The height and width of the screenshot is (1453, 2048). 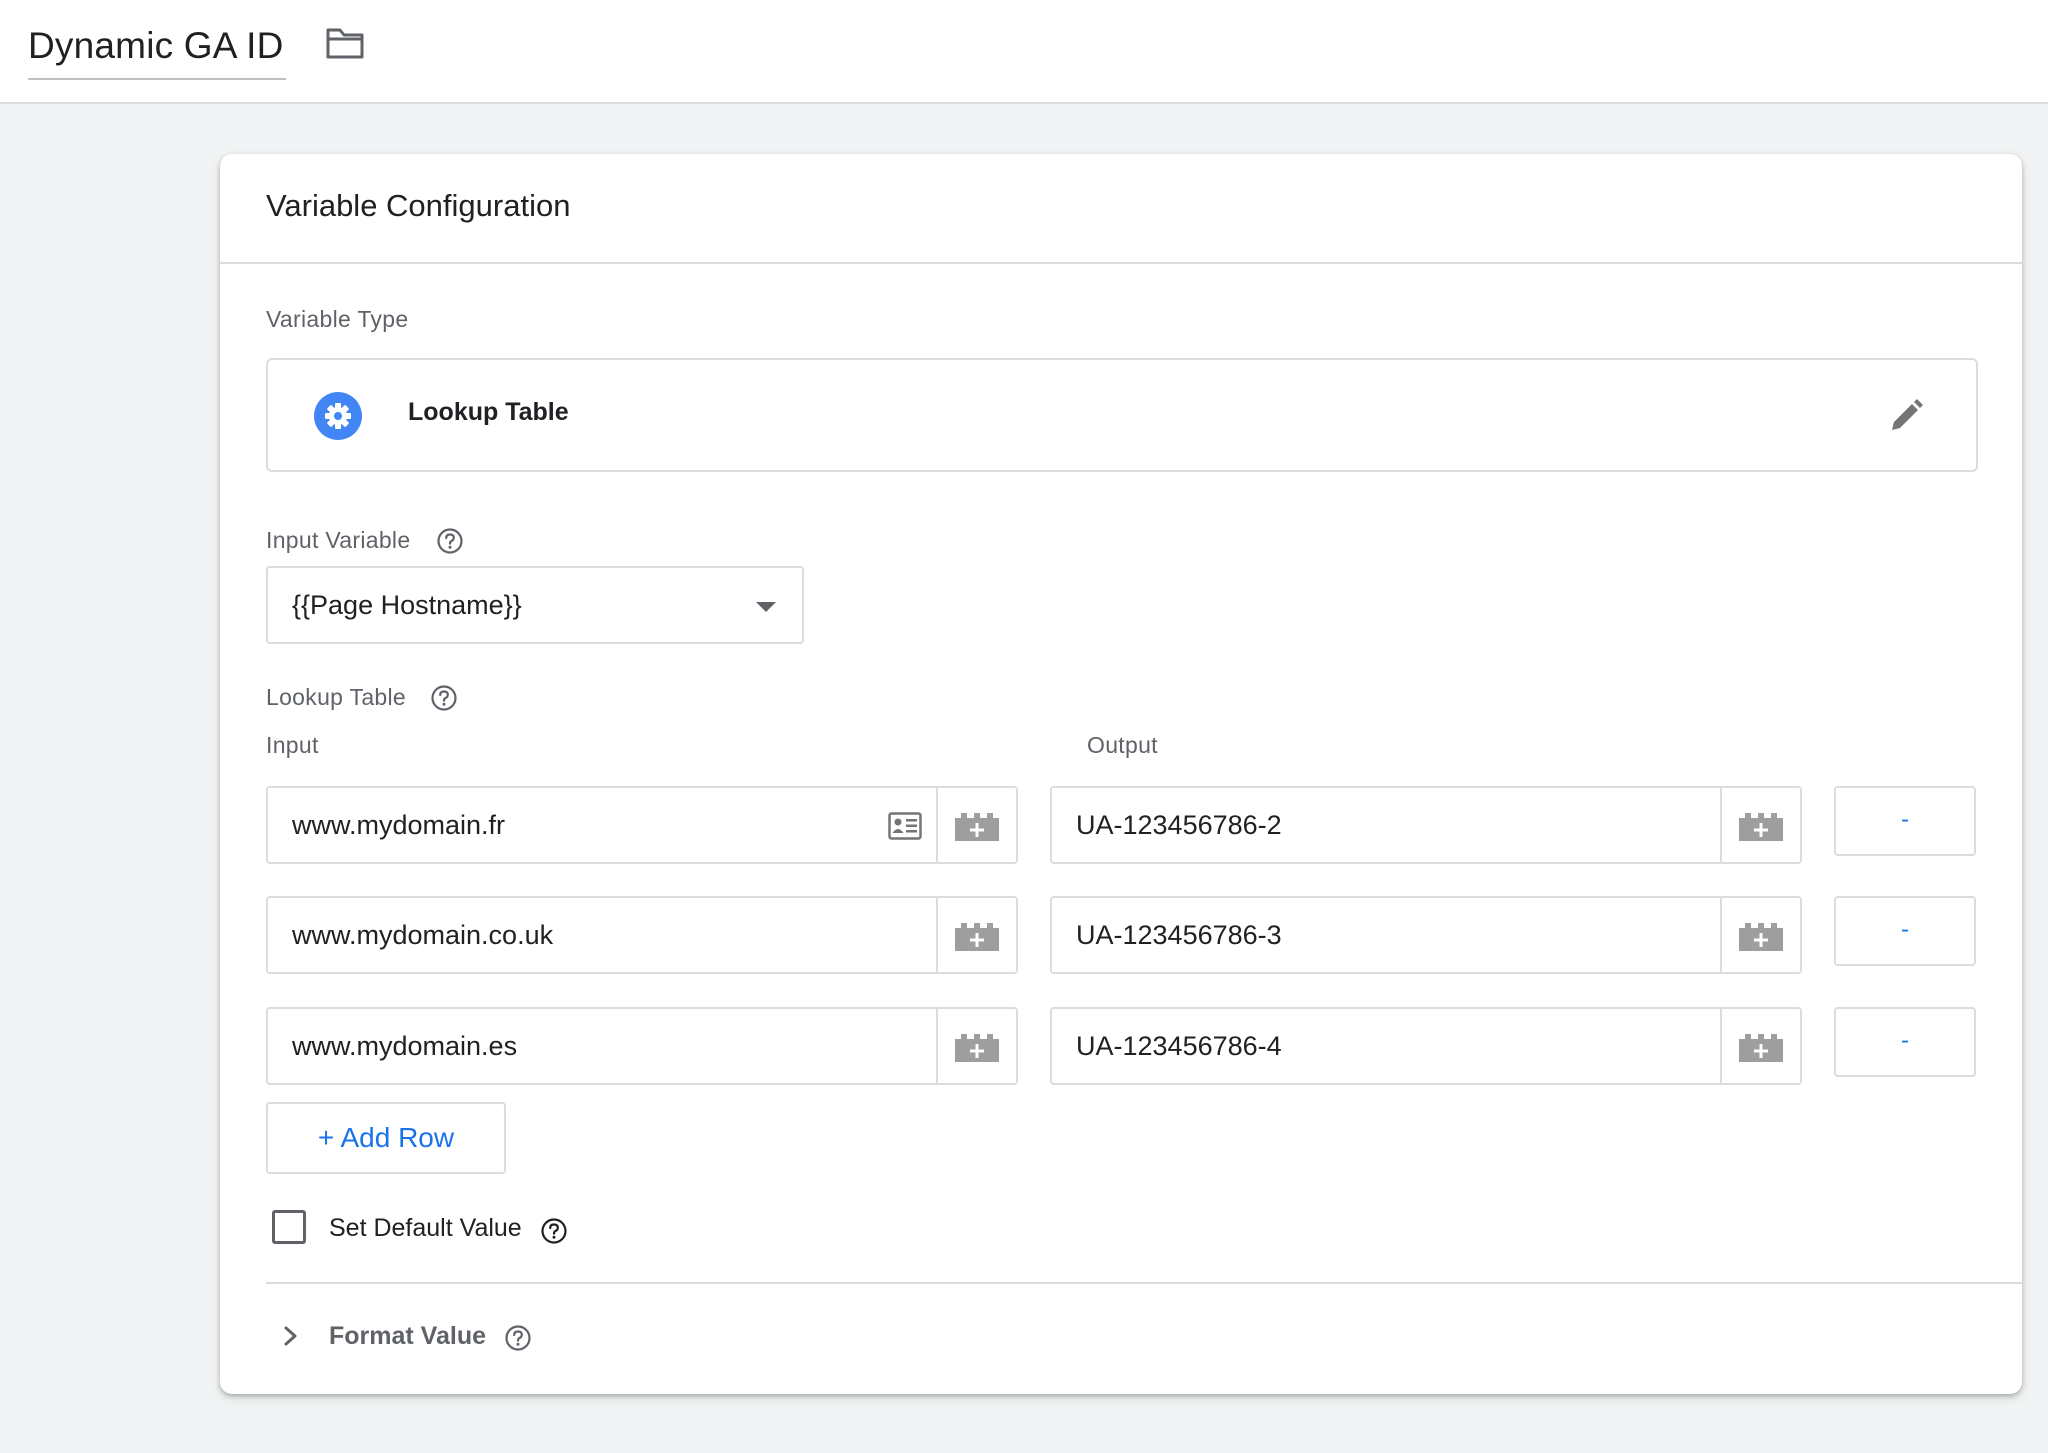 I want to click on lookup-input-value: www.mydomain.fr, so click(x=399, y=825).